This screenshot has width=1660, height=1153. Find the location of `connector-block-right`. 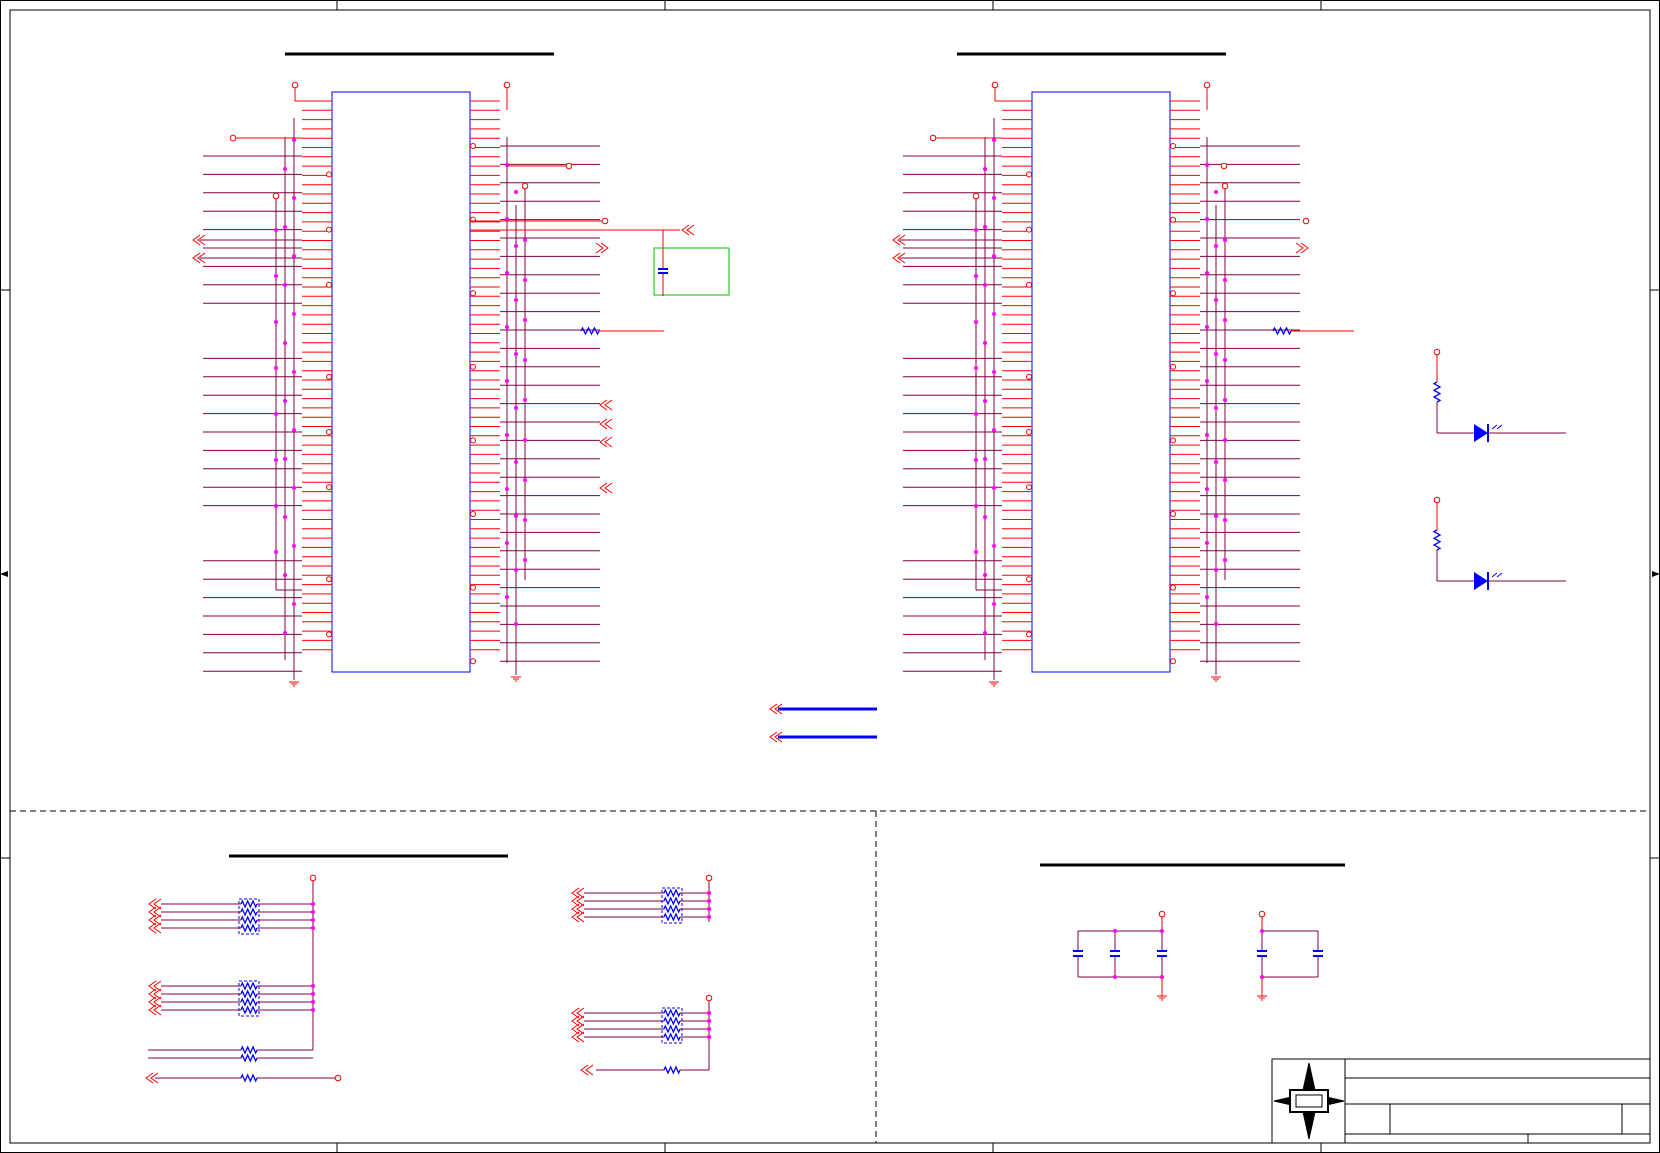

connector-block-right is located at coordinates (1123, 384).